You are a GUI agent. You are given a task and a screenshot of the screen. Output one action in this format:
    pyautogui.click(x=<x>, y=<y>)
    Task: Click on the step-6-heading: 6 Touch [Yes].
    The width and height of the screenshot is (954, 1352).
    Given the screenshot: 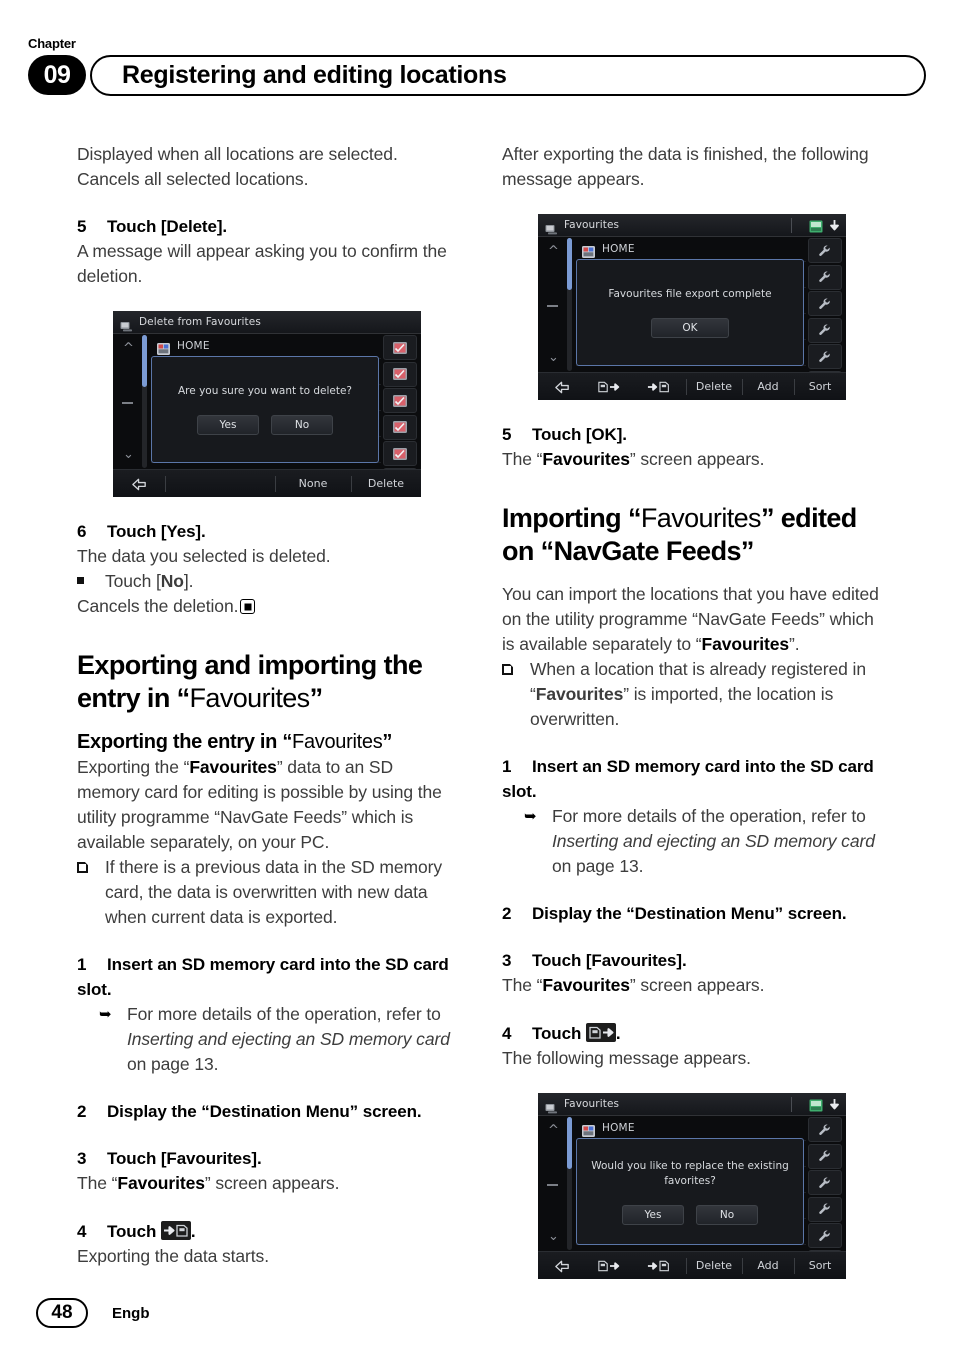 What is the action you would take?
    pyautogui.click(x=267, y=531)
    